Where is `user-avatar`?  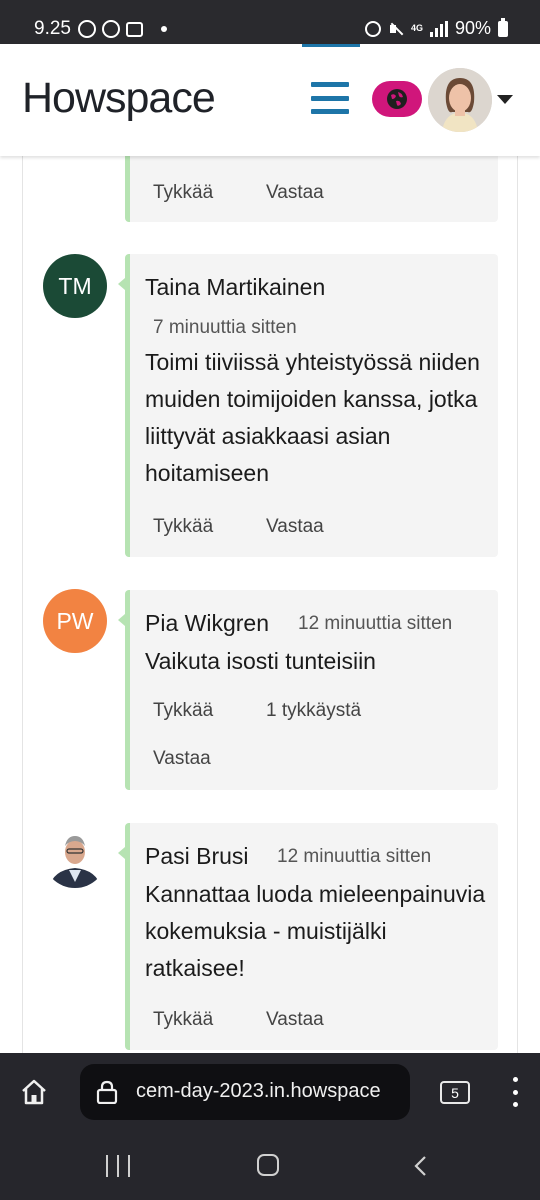 user-avatar is located at coordinates (460, 100).